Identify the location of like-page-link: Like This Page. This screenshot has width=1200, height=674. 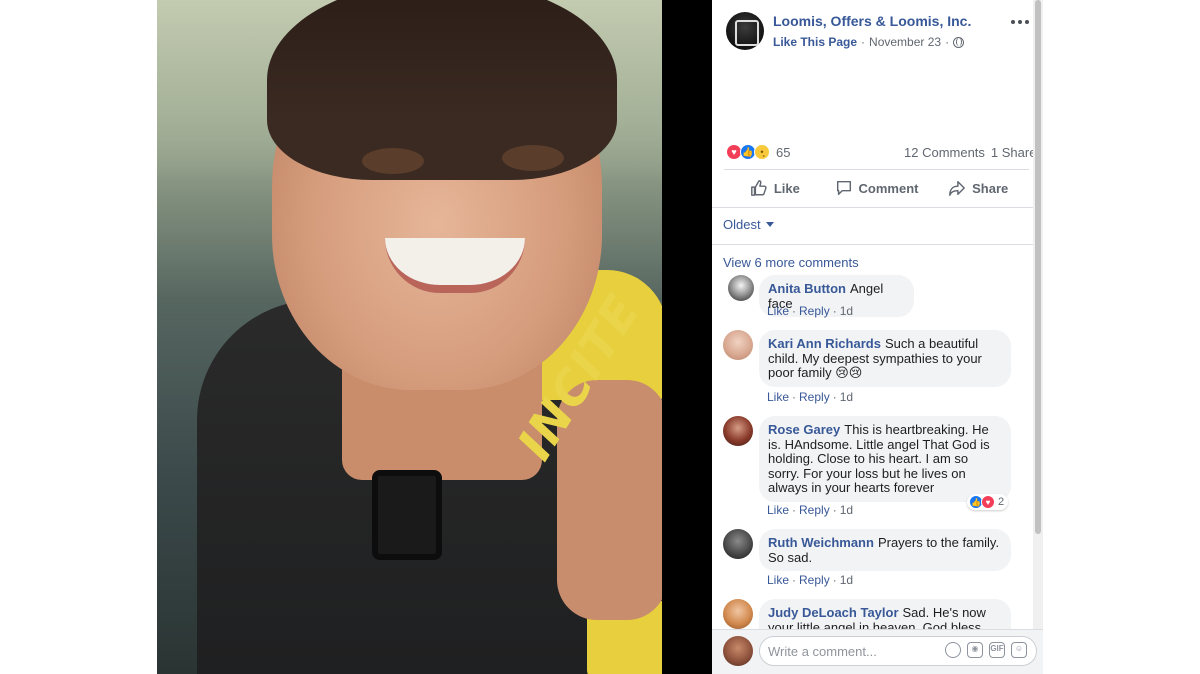
(815, 42).